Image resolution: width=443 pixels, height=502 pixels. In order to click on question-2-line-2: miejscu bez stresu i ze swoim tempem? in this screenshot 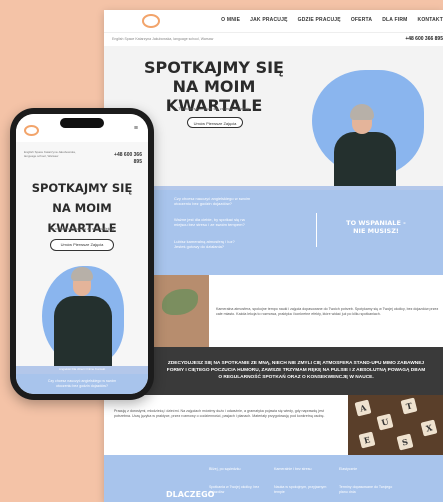, I will do `click(209, 224)`.